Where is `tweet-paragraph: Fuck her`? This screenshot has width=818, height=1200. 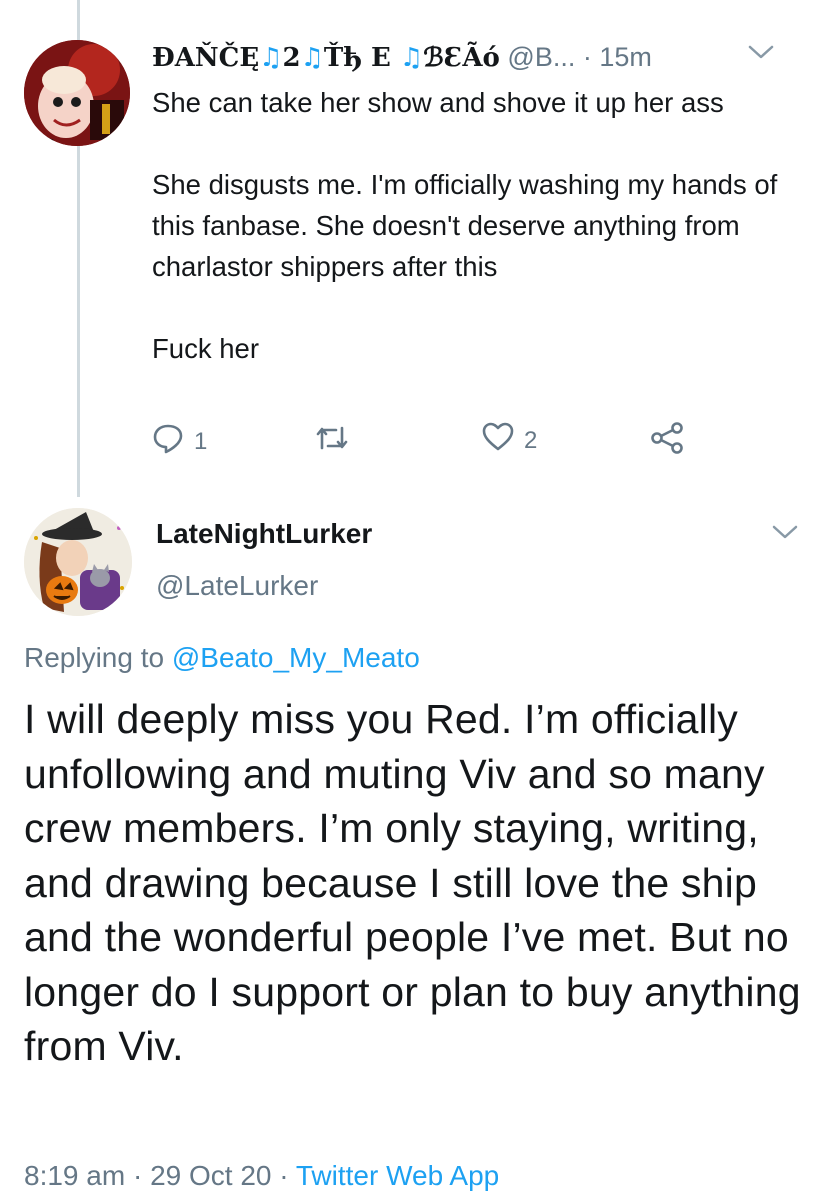
tweet-paragraph: Fuck her is located at coordinates (205, 348).